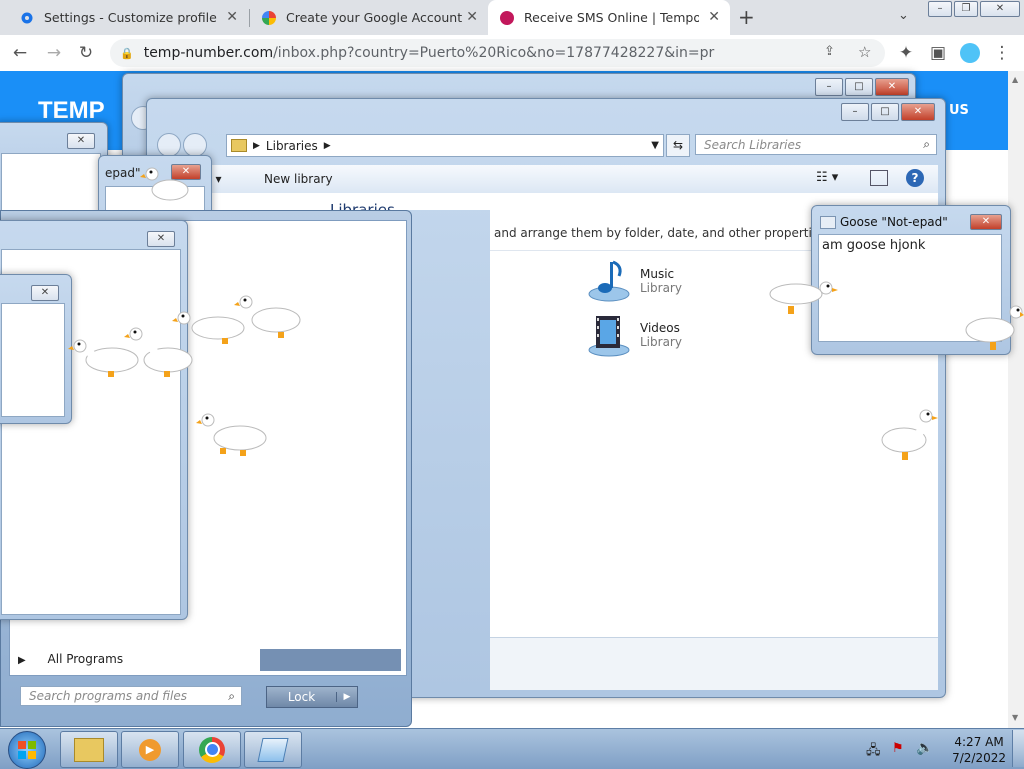  I want to click on start-button, so click(27, 750).